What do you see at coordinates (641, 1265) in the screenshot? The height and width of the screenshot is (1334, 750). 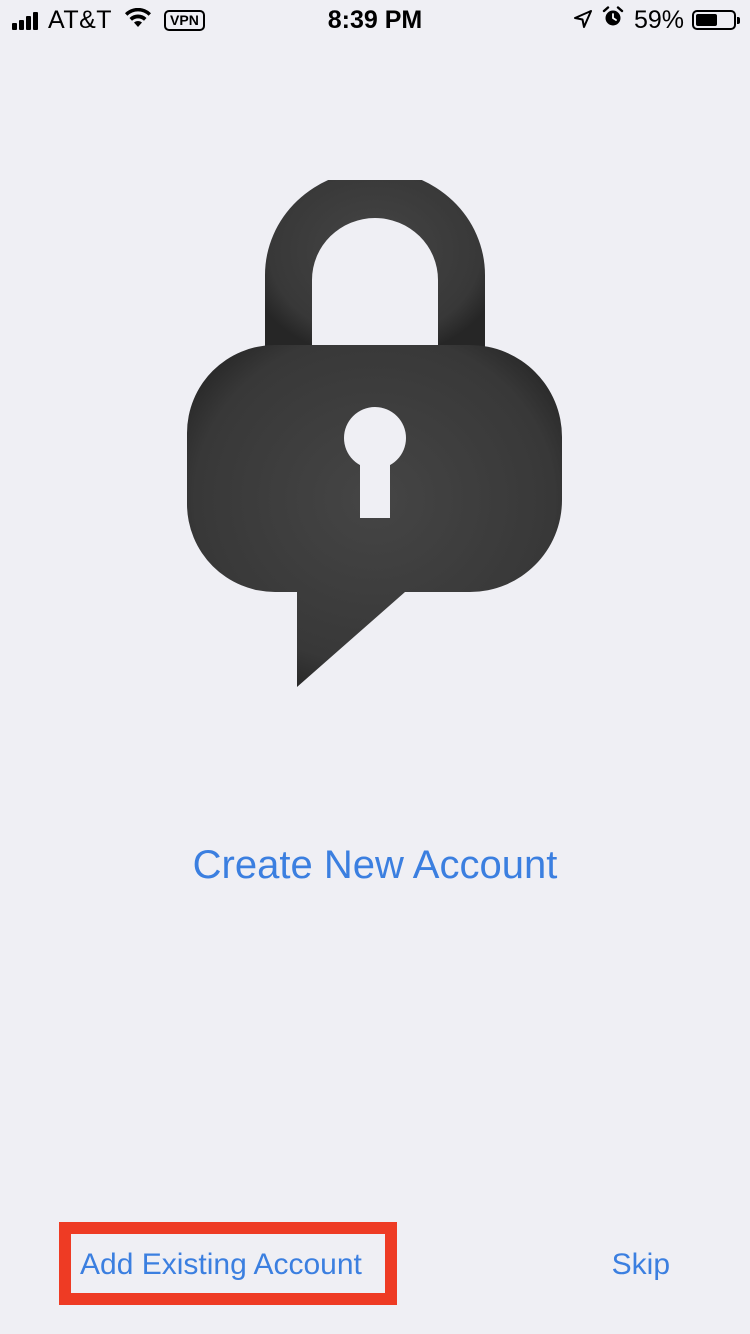 I see `skip-button: Skip` at bounding box center [641, 1265].